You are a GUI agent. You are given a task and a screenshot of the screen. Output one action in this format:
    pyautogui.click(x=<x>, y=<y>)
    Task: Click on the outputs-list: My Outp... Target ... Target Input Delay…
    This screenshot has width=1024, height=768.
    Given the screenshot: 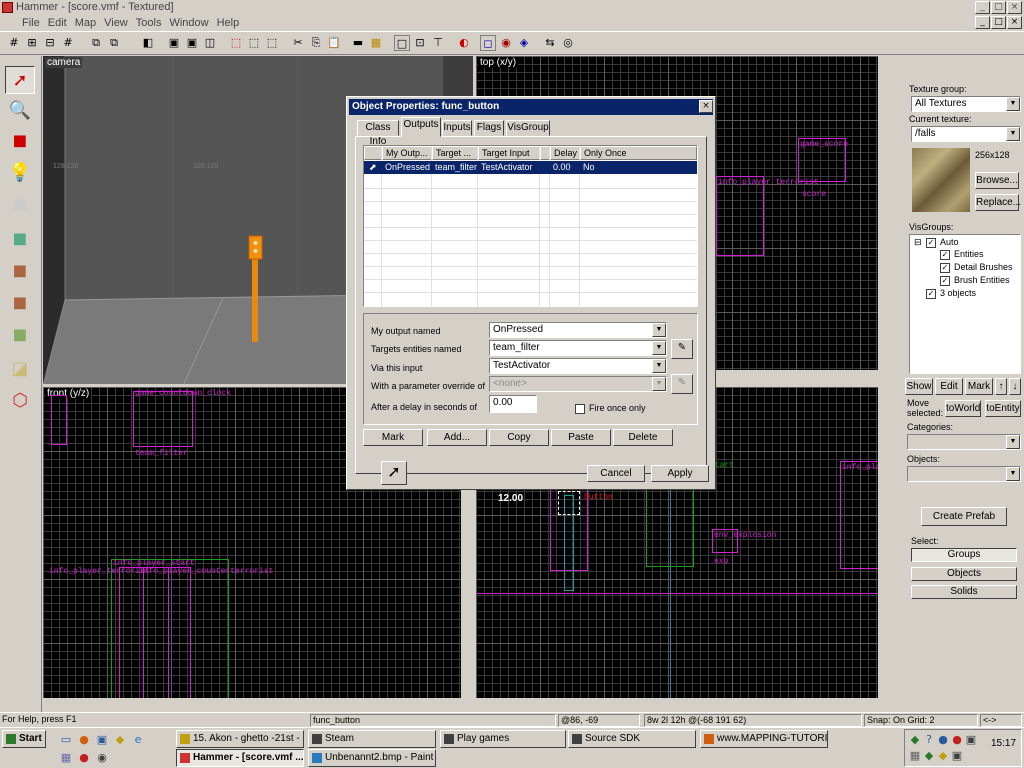 What is the action you would take?
    pyautogui.click(x=530, y=226)
    